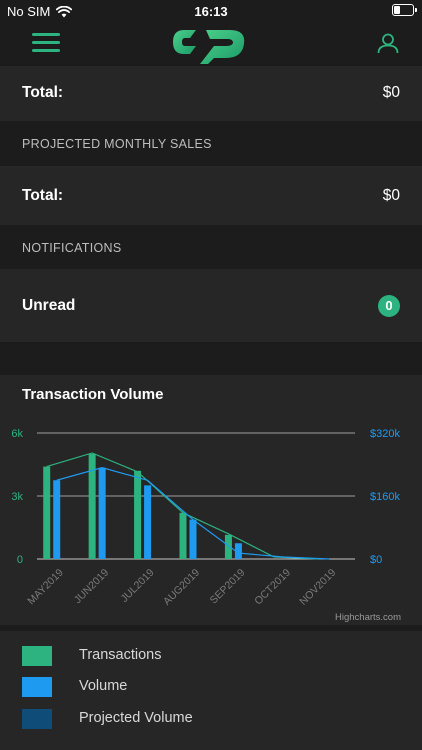 This screenshot has height=750, width=422. Describe the element at coordinates (20, 560) in the screenshot. I see `y-left-tick-label: 0` at that location.